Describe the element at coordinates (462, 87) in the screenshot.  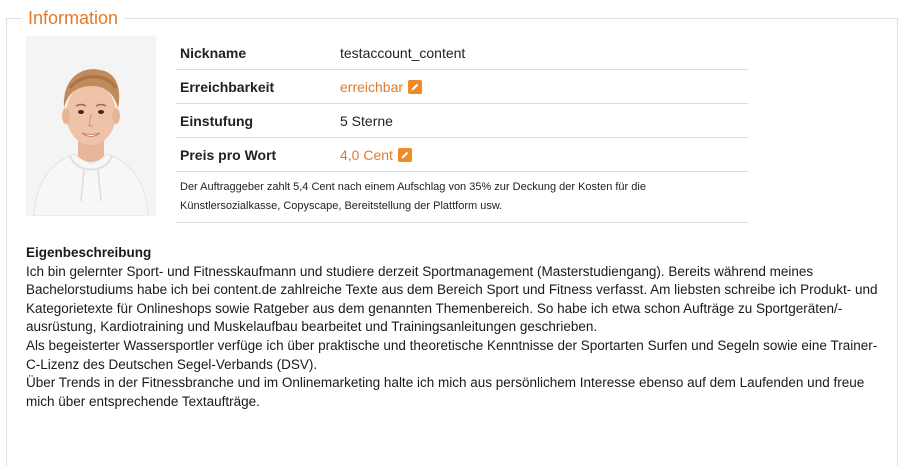
I see `info-row-availability: Erreichbarkeit erreichbar` at that location.